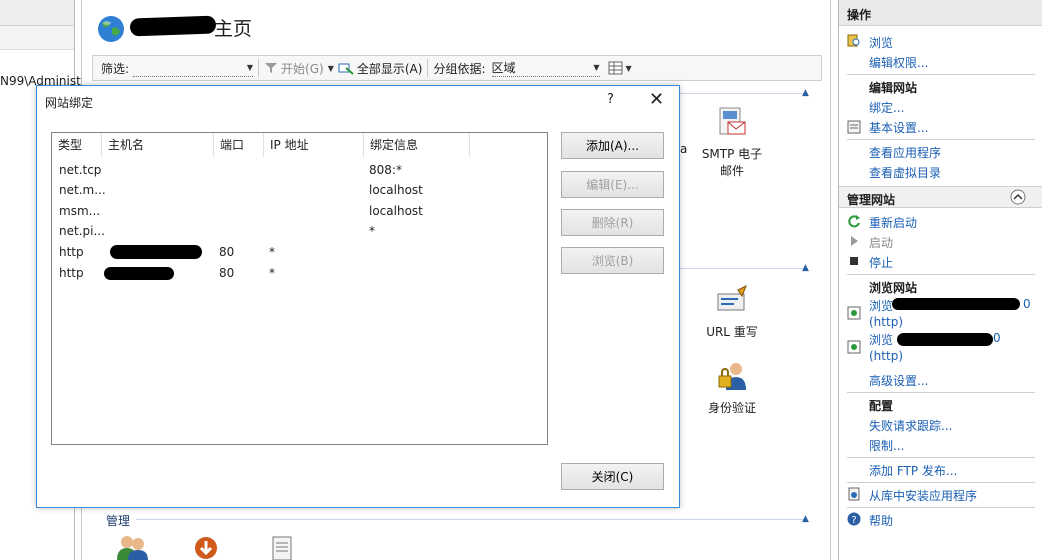 This screenshot has width=1042, height=560. What do you see at coordinates (923, 495) in the screenshot?
I see `action-install-from-gallery: 从库中安装应用程序` at bounding box center [923, 495].